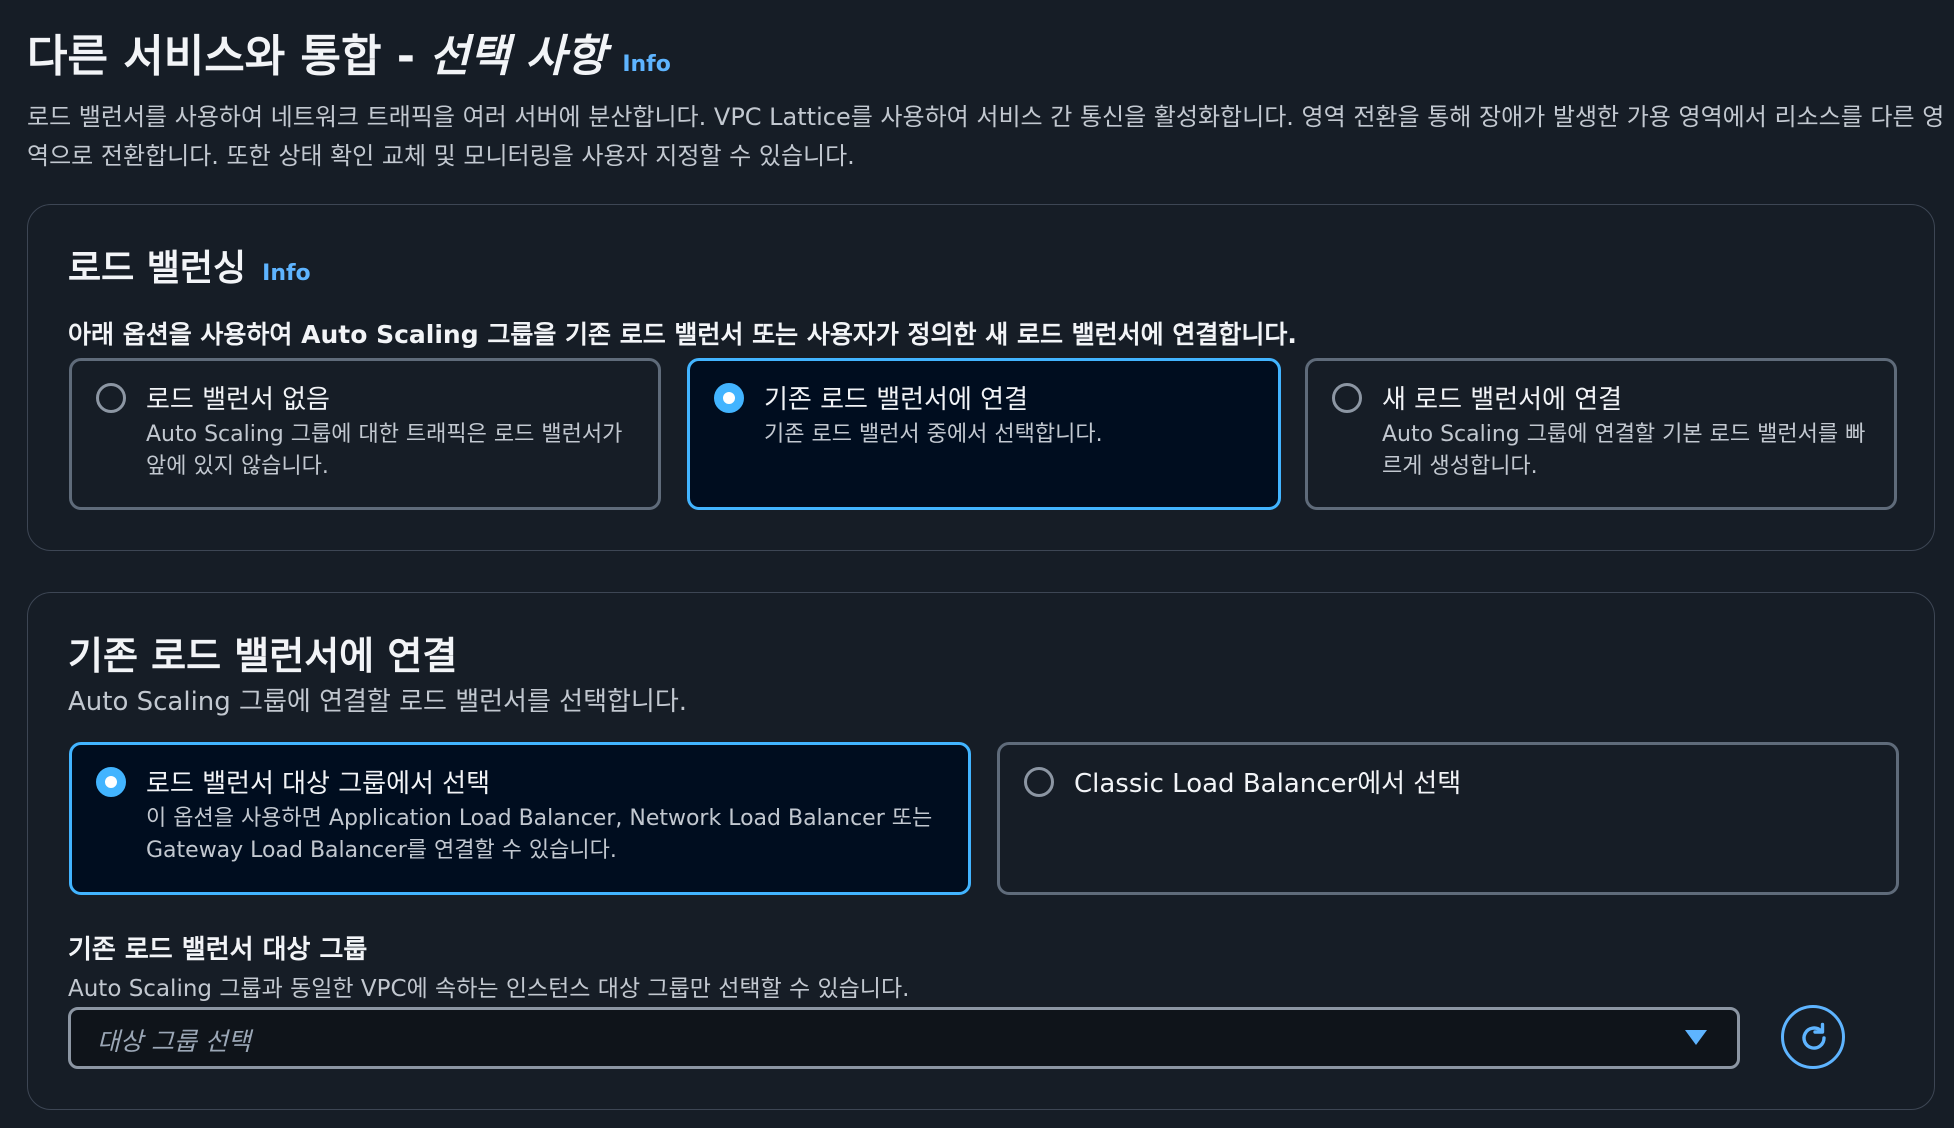 The width and height of the screenshot is (1954, 1128). Describe the element at coordinates (1502, 400) in the screenshot. I see `option-label: 새 로드 밸런서에 연결` at that location.